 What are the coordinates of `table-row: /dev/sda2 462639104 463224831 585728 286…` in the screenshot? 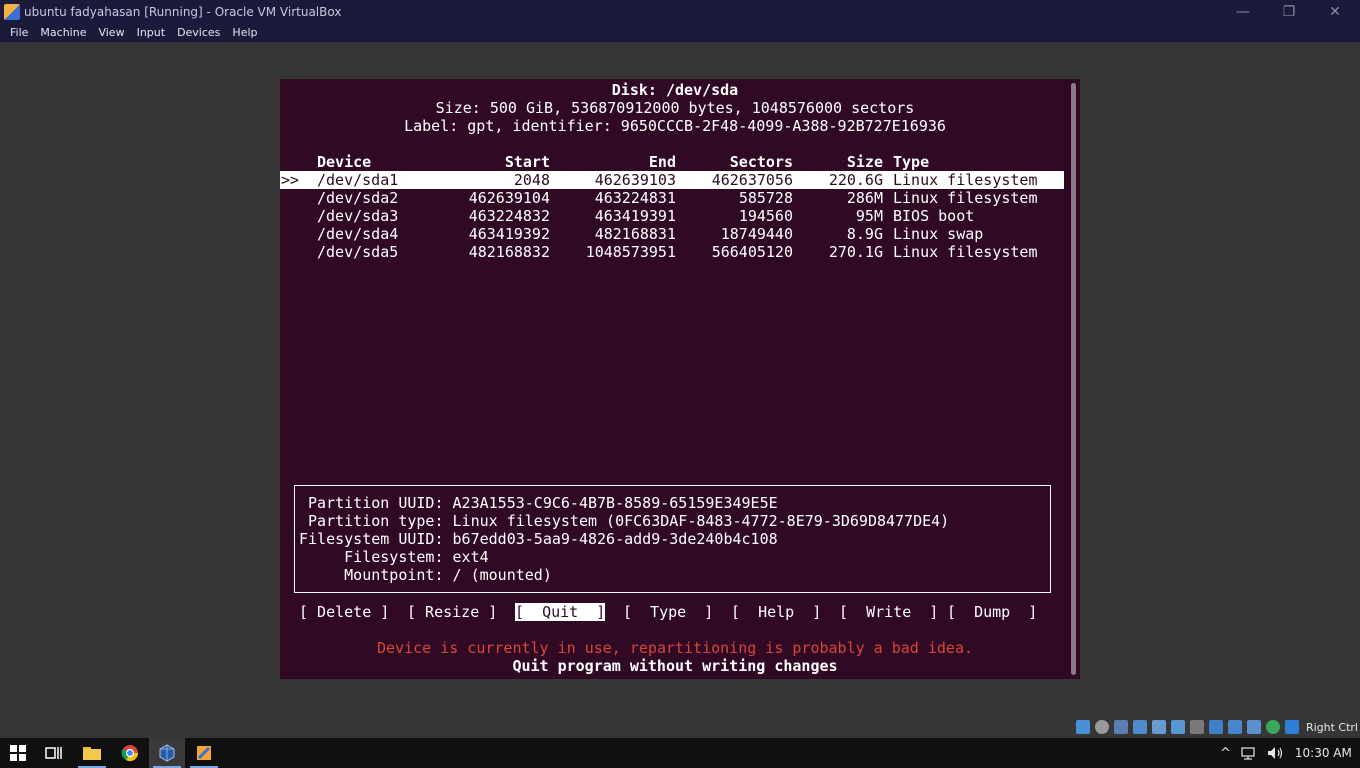 It's located at (672, 198).